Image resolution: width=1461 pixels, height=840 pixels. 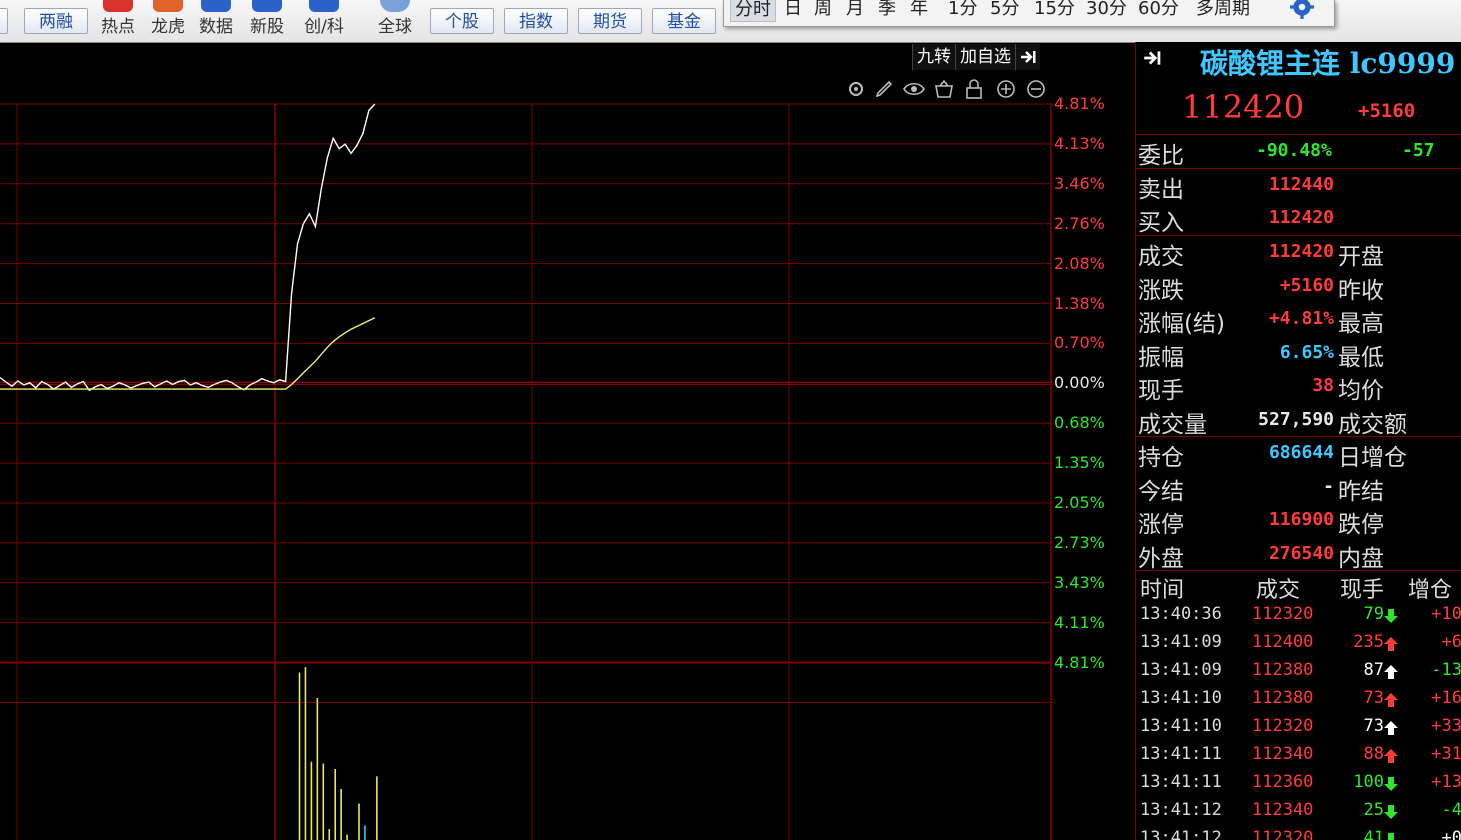 I want to click on margin-trading-button: 两融, so click(x=56, y=21).